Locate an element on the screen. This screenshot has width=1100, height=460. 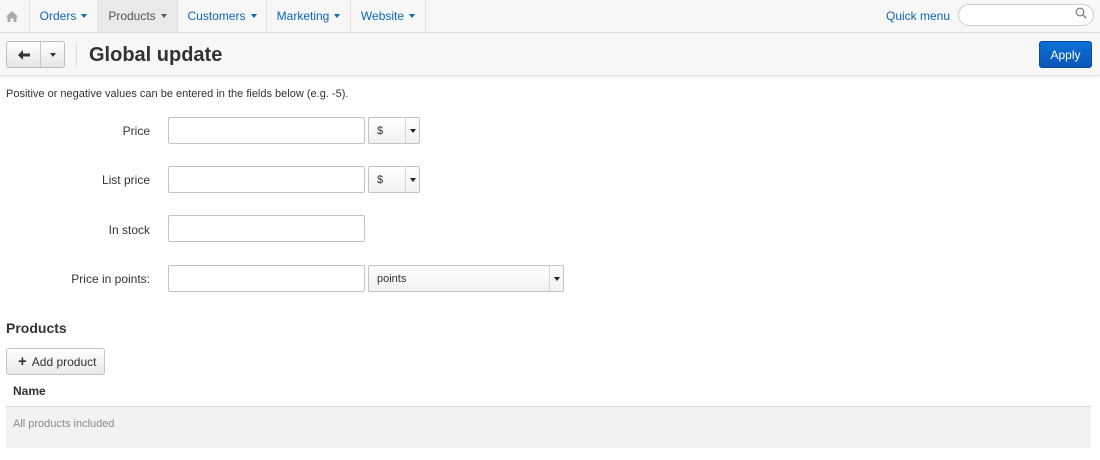
points-unit-value: points is located at coordinates (392, 279).